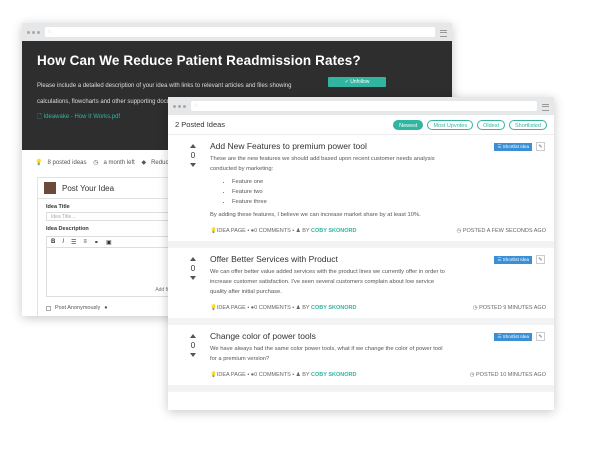  Describe the element at coordinates (450, 124) in the screenshot. I see `filter-most-upvotes: Most Upvotes` at that location.